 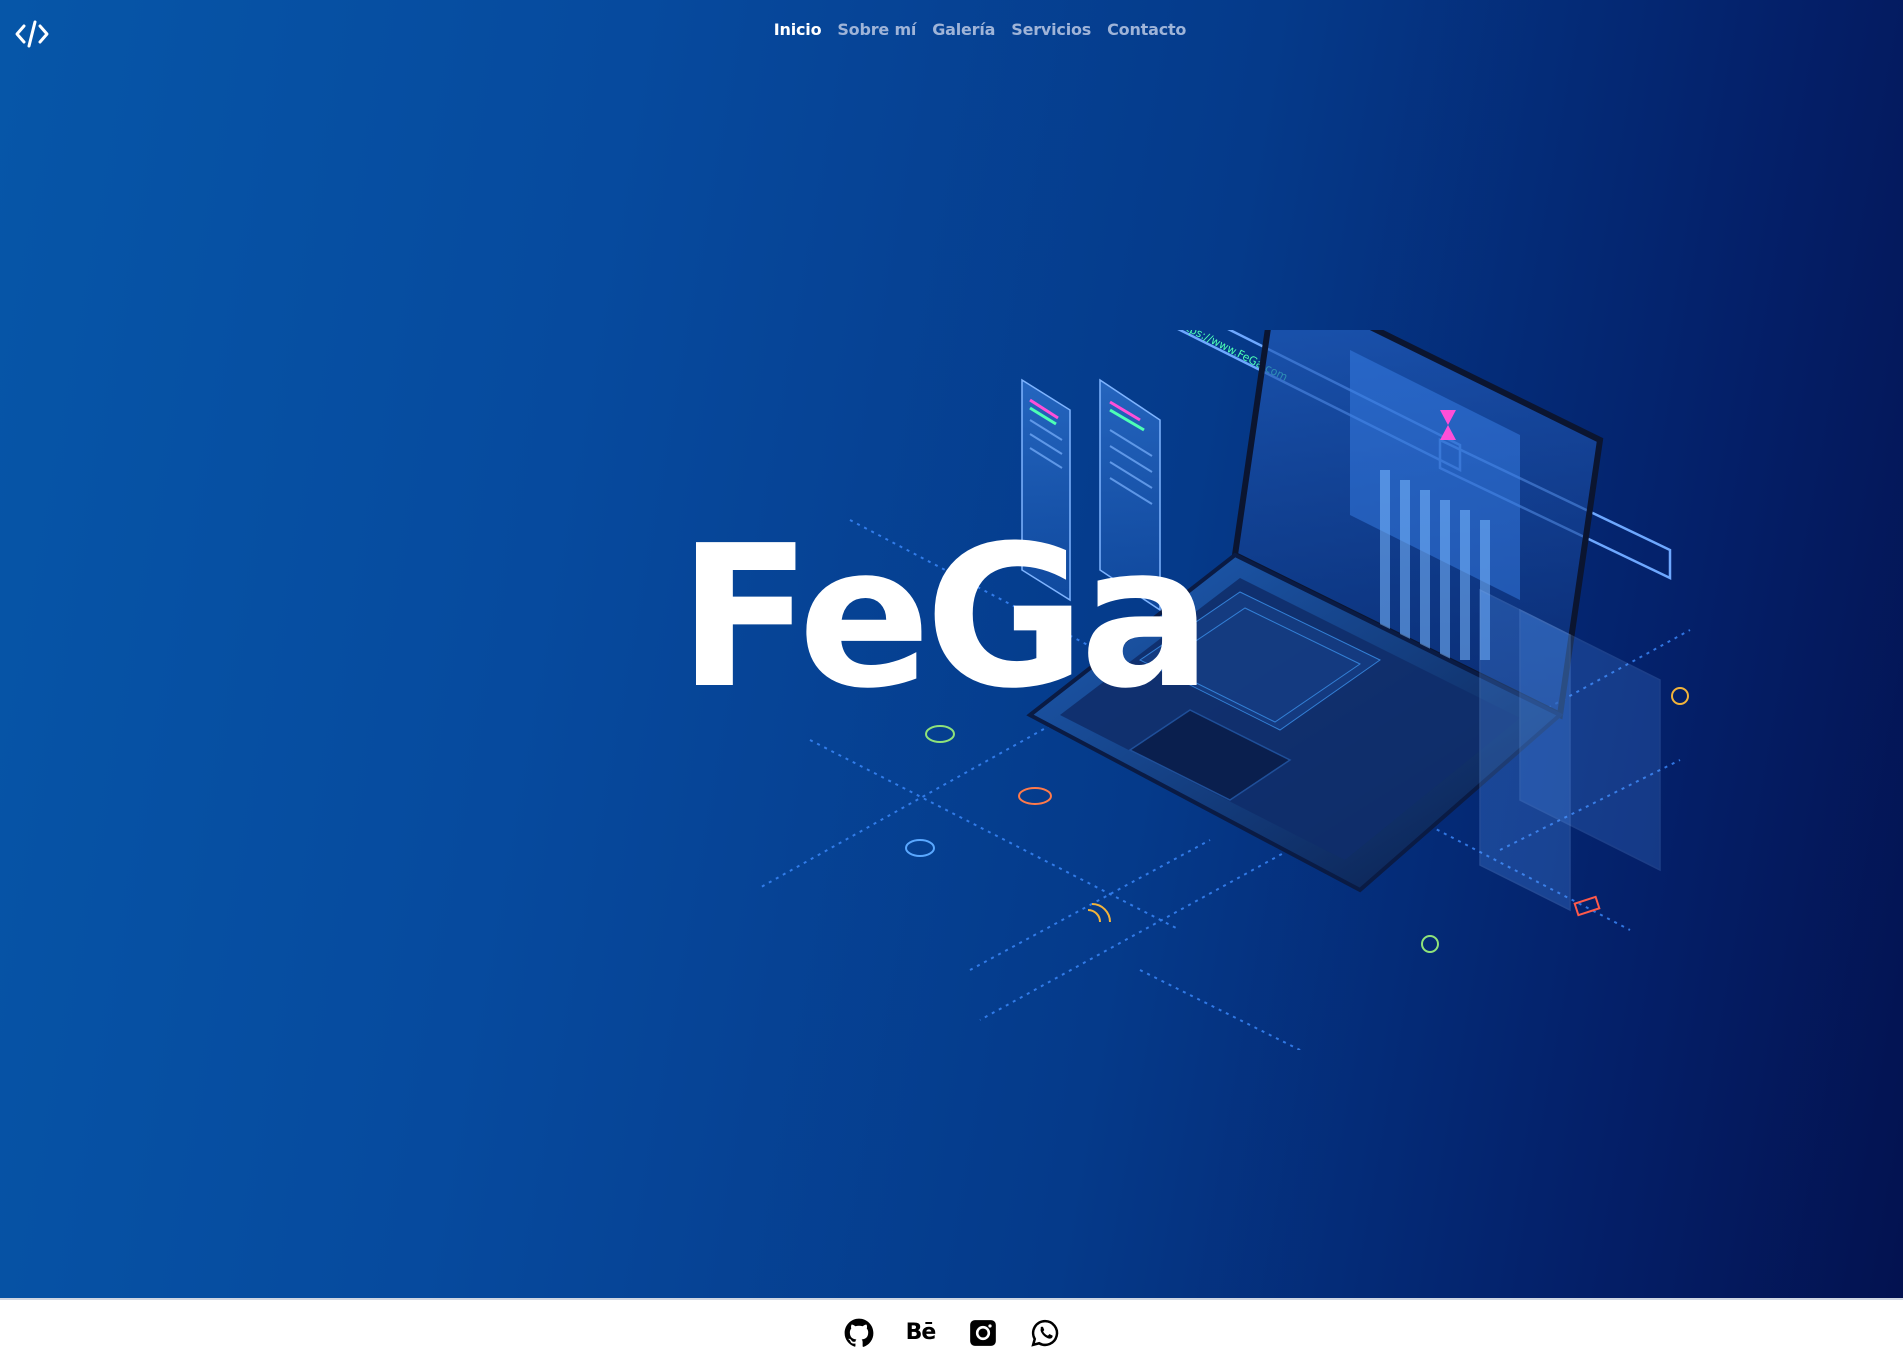 What do you see at coordinates (951, 1331) in the screenshot?
I see `social-footer: Bē` at bounding box center [951, 1331].